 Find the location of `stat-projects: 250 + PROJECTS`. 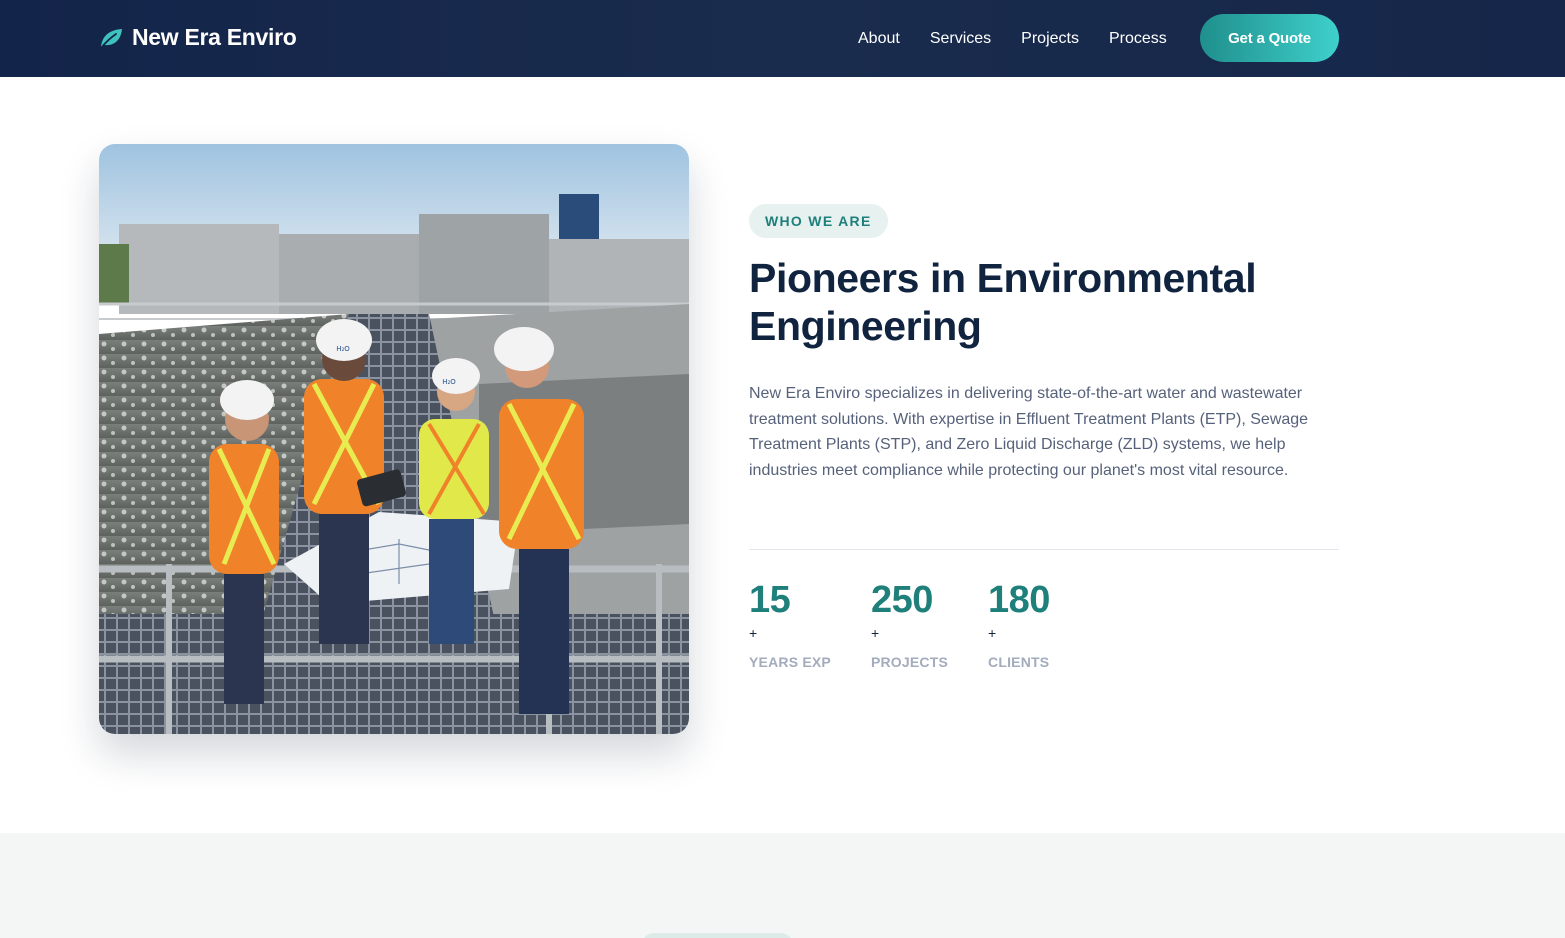

stat-projects: 250 + PROJECTS is located at coordinates (909, 624).